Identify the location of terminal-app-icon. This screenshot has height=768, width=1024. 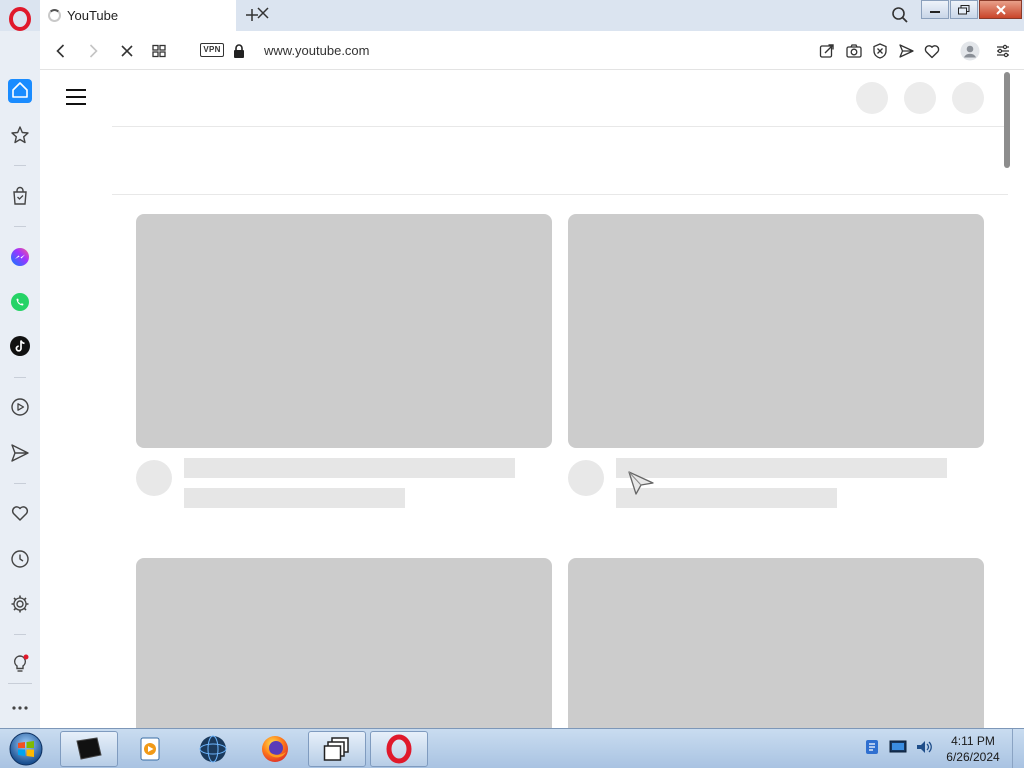
(89, 748).